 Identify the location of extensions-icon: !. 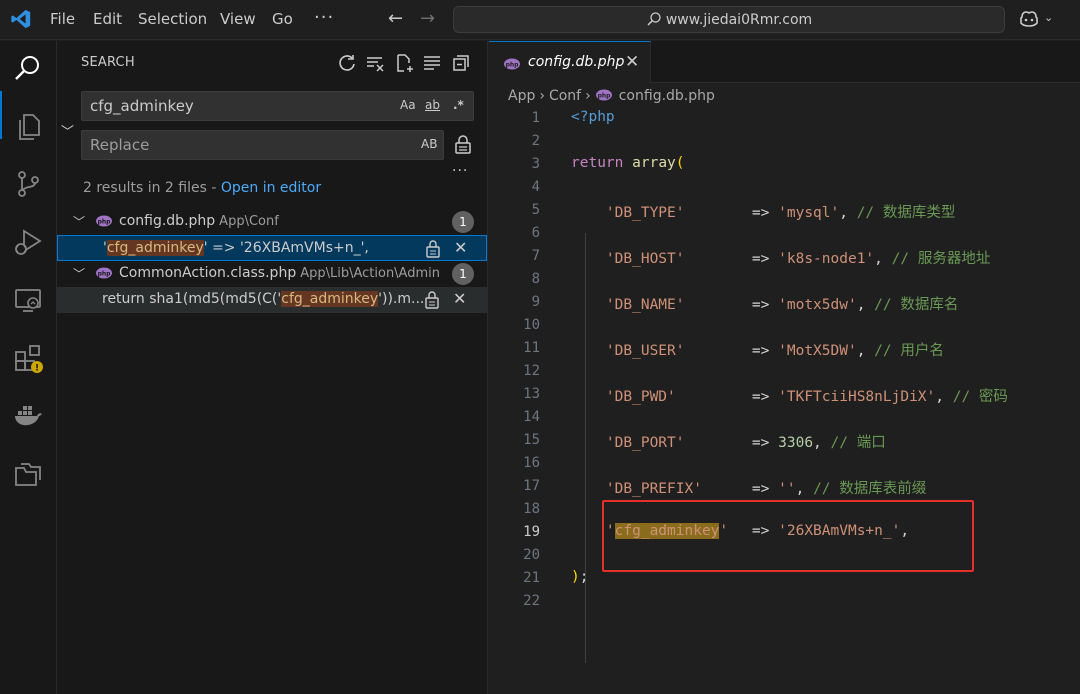
(28, 358).